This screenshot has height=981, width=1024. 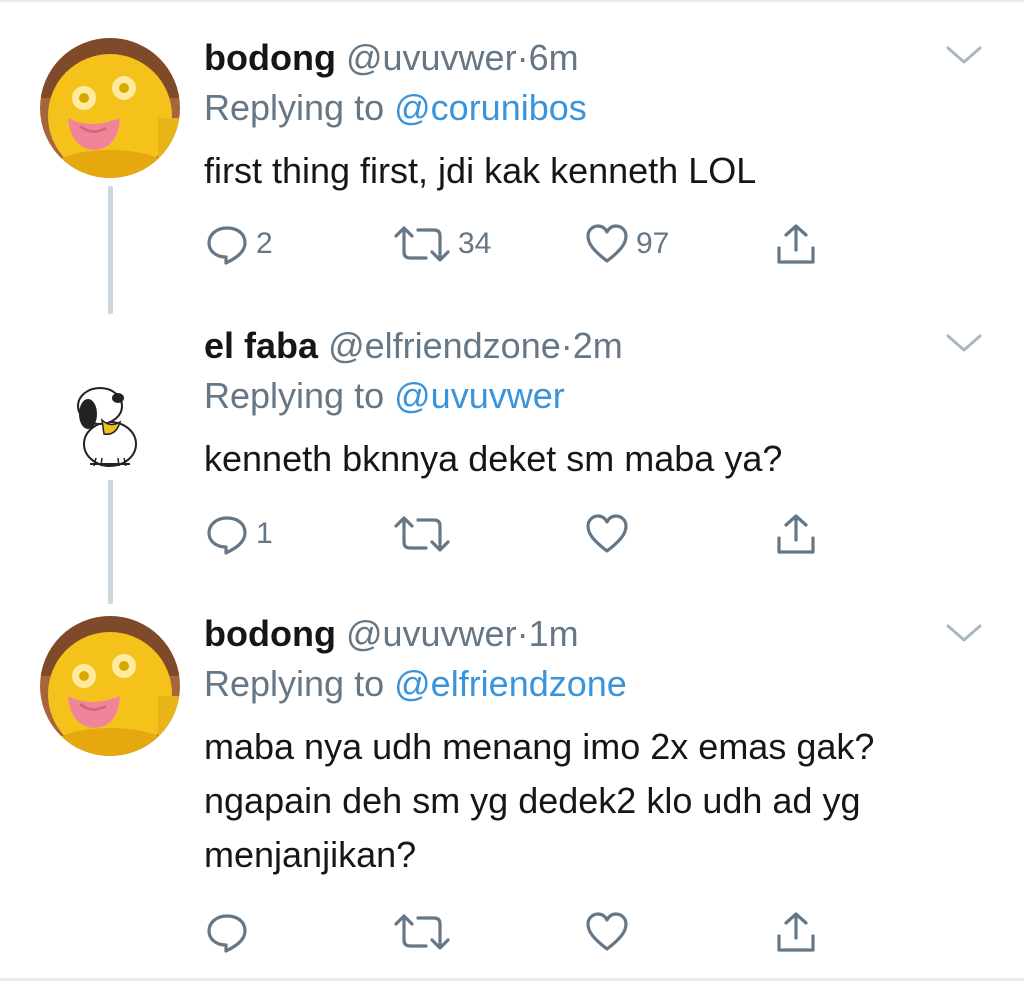 I want to click on action-bar: 1, so click(x=514, y=534).